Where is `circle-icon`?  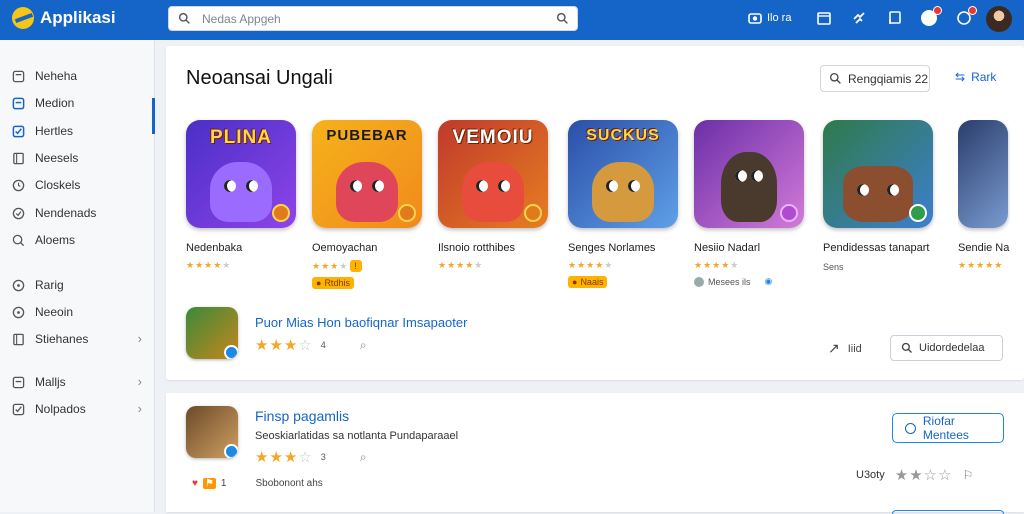
circle-icon is located at coordinates (18, 285).